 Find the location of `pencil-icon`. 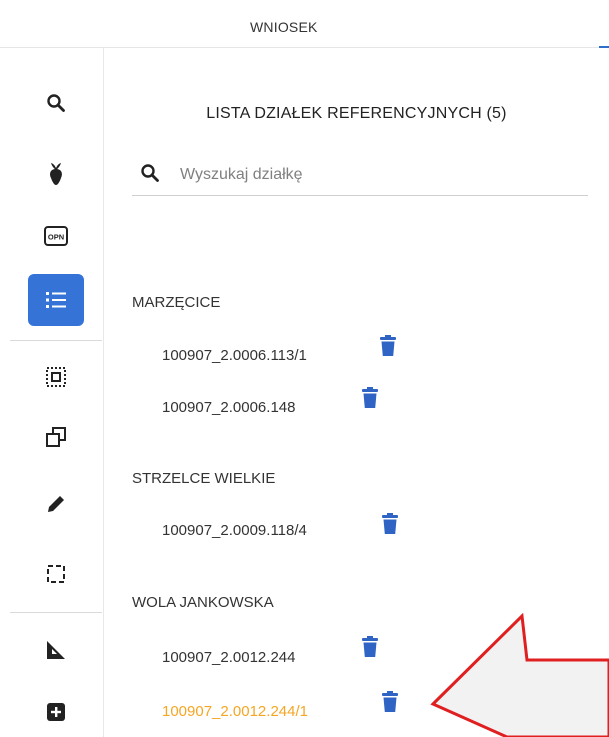

pencil-icon is located at coordinates (56, 504).